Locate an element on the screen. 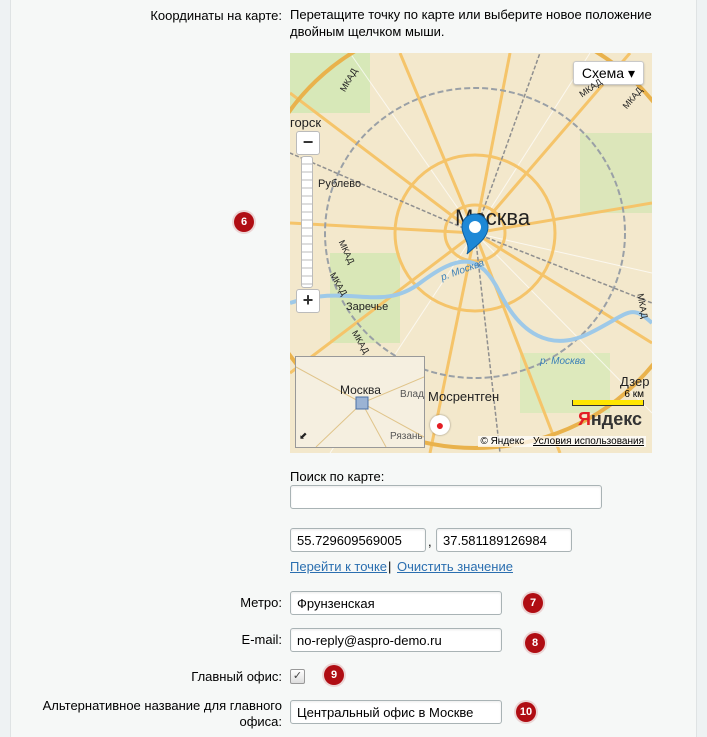 The width and height of the screenshot is (707, 737). map-label-place: Заречье is located at coordinates (367, 307).